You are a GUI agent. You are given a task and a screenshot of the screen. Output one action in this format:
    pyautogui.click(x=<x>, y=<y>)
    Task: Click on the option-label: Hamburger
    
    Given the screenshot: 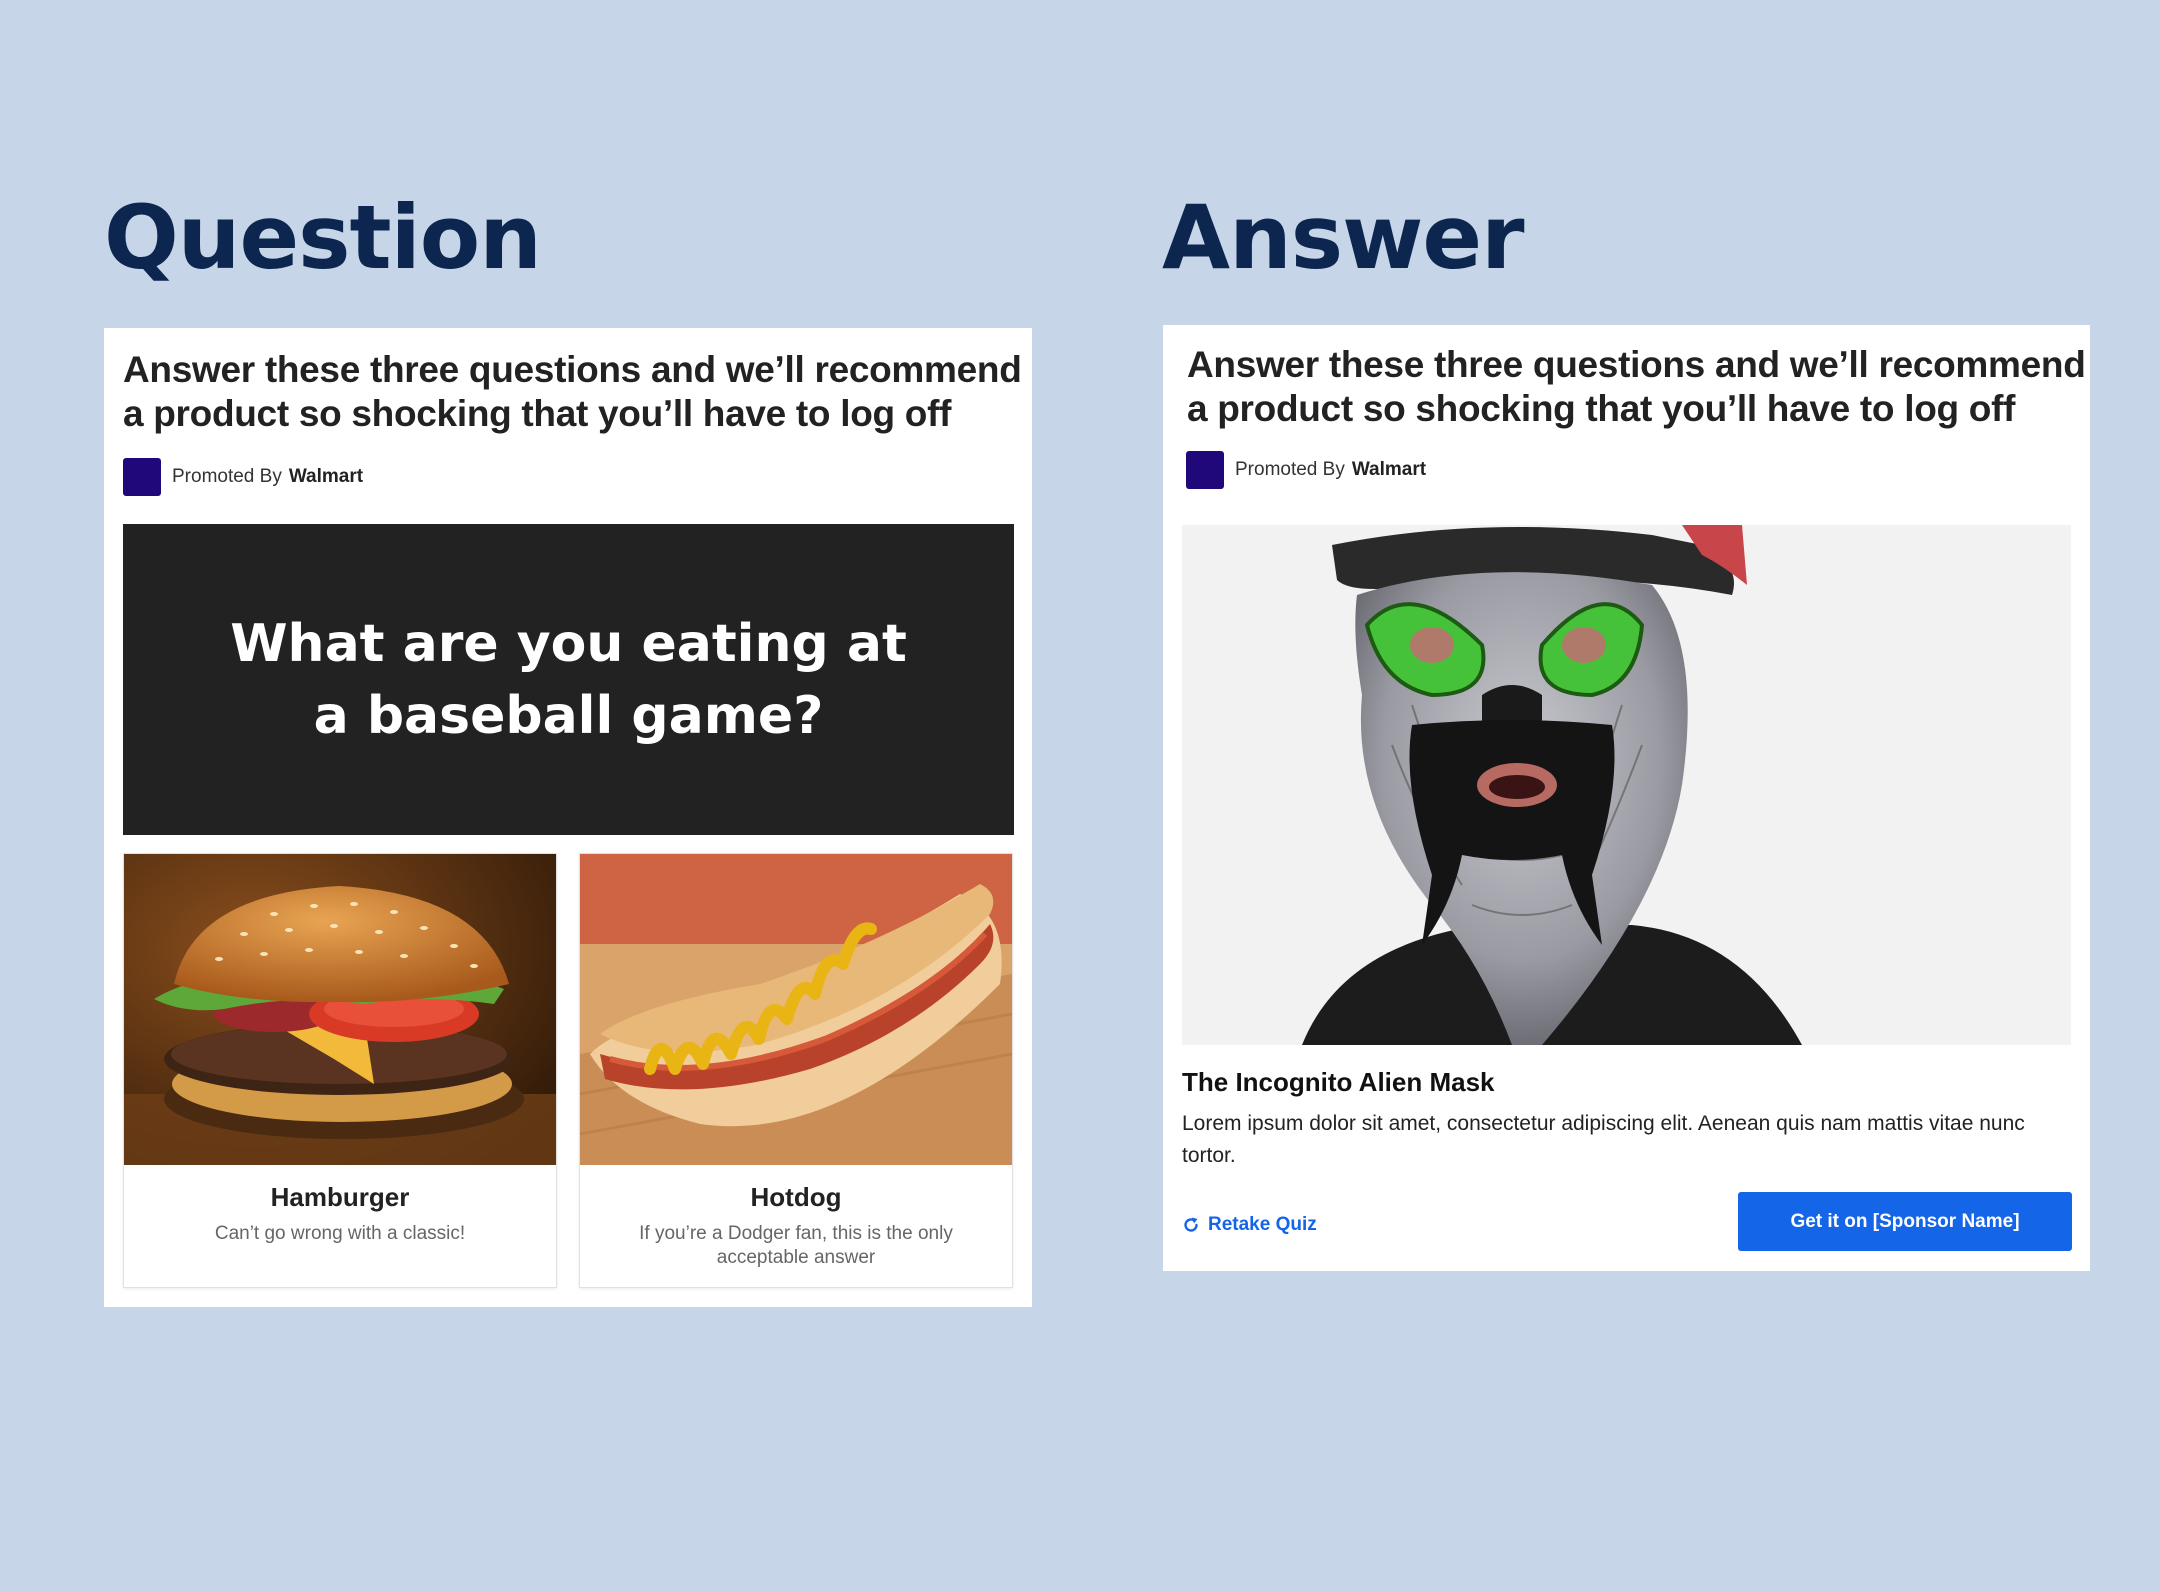 What is the action you would take?
    pyautogui.click(x=340, y=1197)
    